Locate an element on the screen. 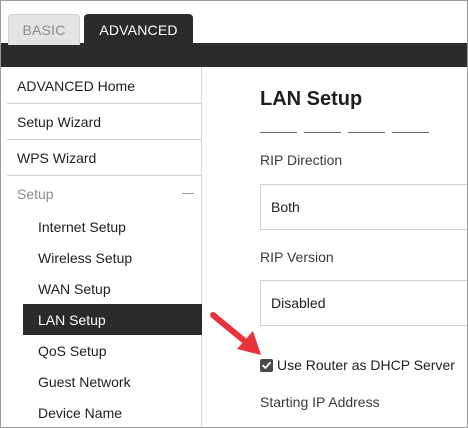  starting-ip-label: Starting IP Address is located at coordinates (320, 402).